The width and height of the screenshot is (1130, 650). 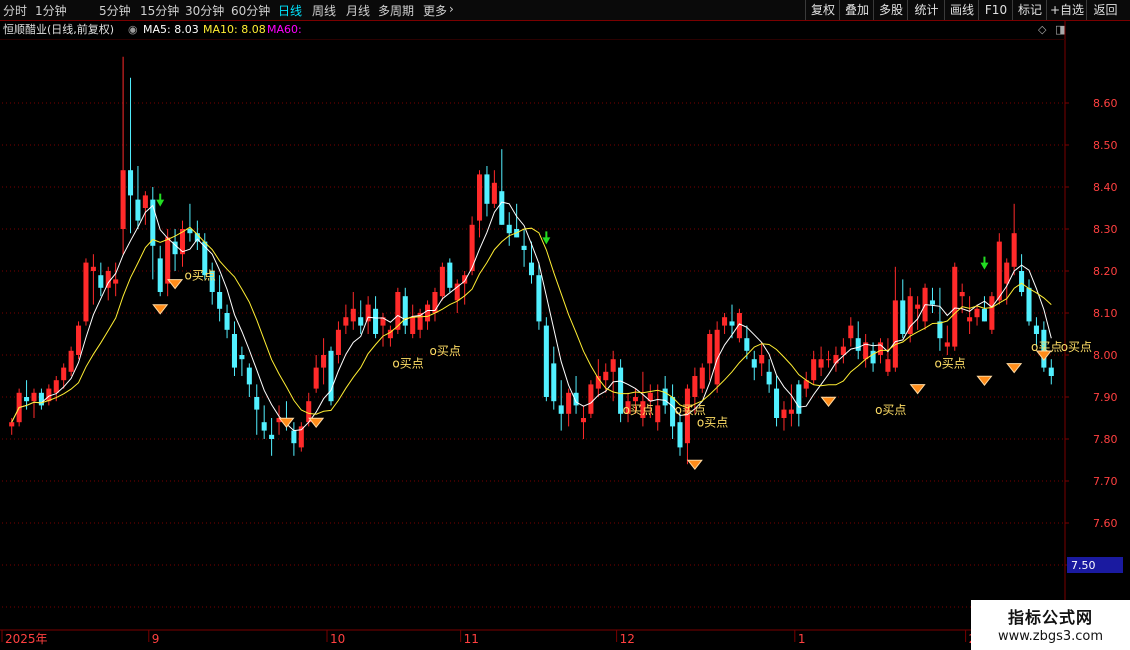 What do you see at coordinates (1083, 565) in the screenshot?
I see `current-price-label: 7.50` at bounding box center [1083, 565].